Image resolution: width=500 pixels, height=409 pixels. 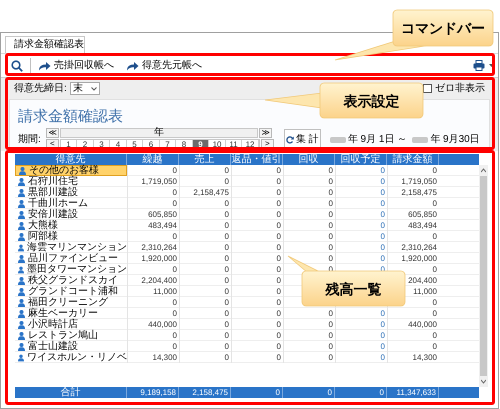 What do you see at coordinates (71, 258) in the screenshot?
I see `table-row-customer: 品川ファインビュー` at bounding box center [71, 258].